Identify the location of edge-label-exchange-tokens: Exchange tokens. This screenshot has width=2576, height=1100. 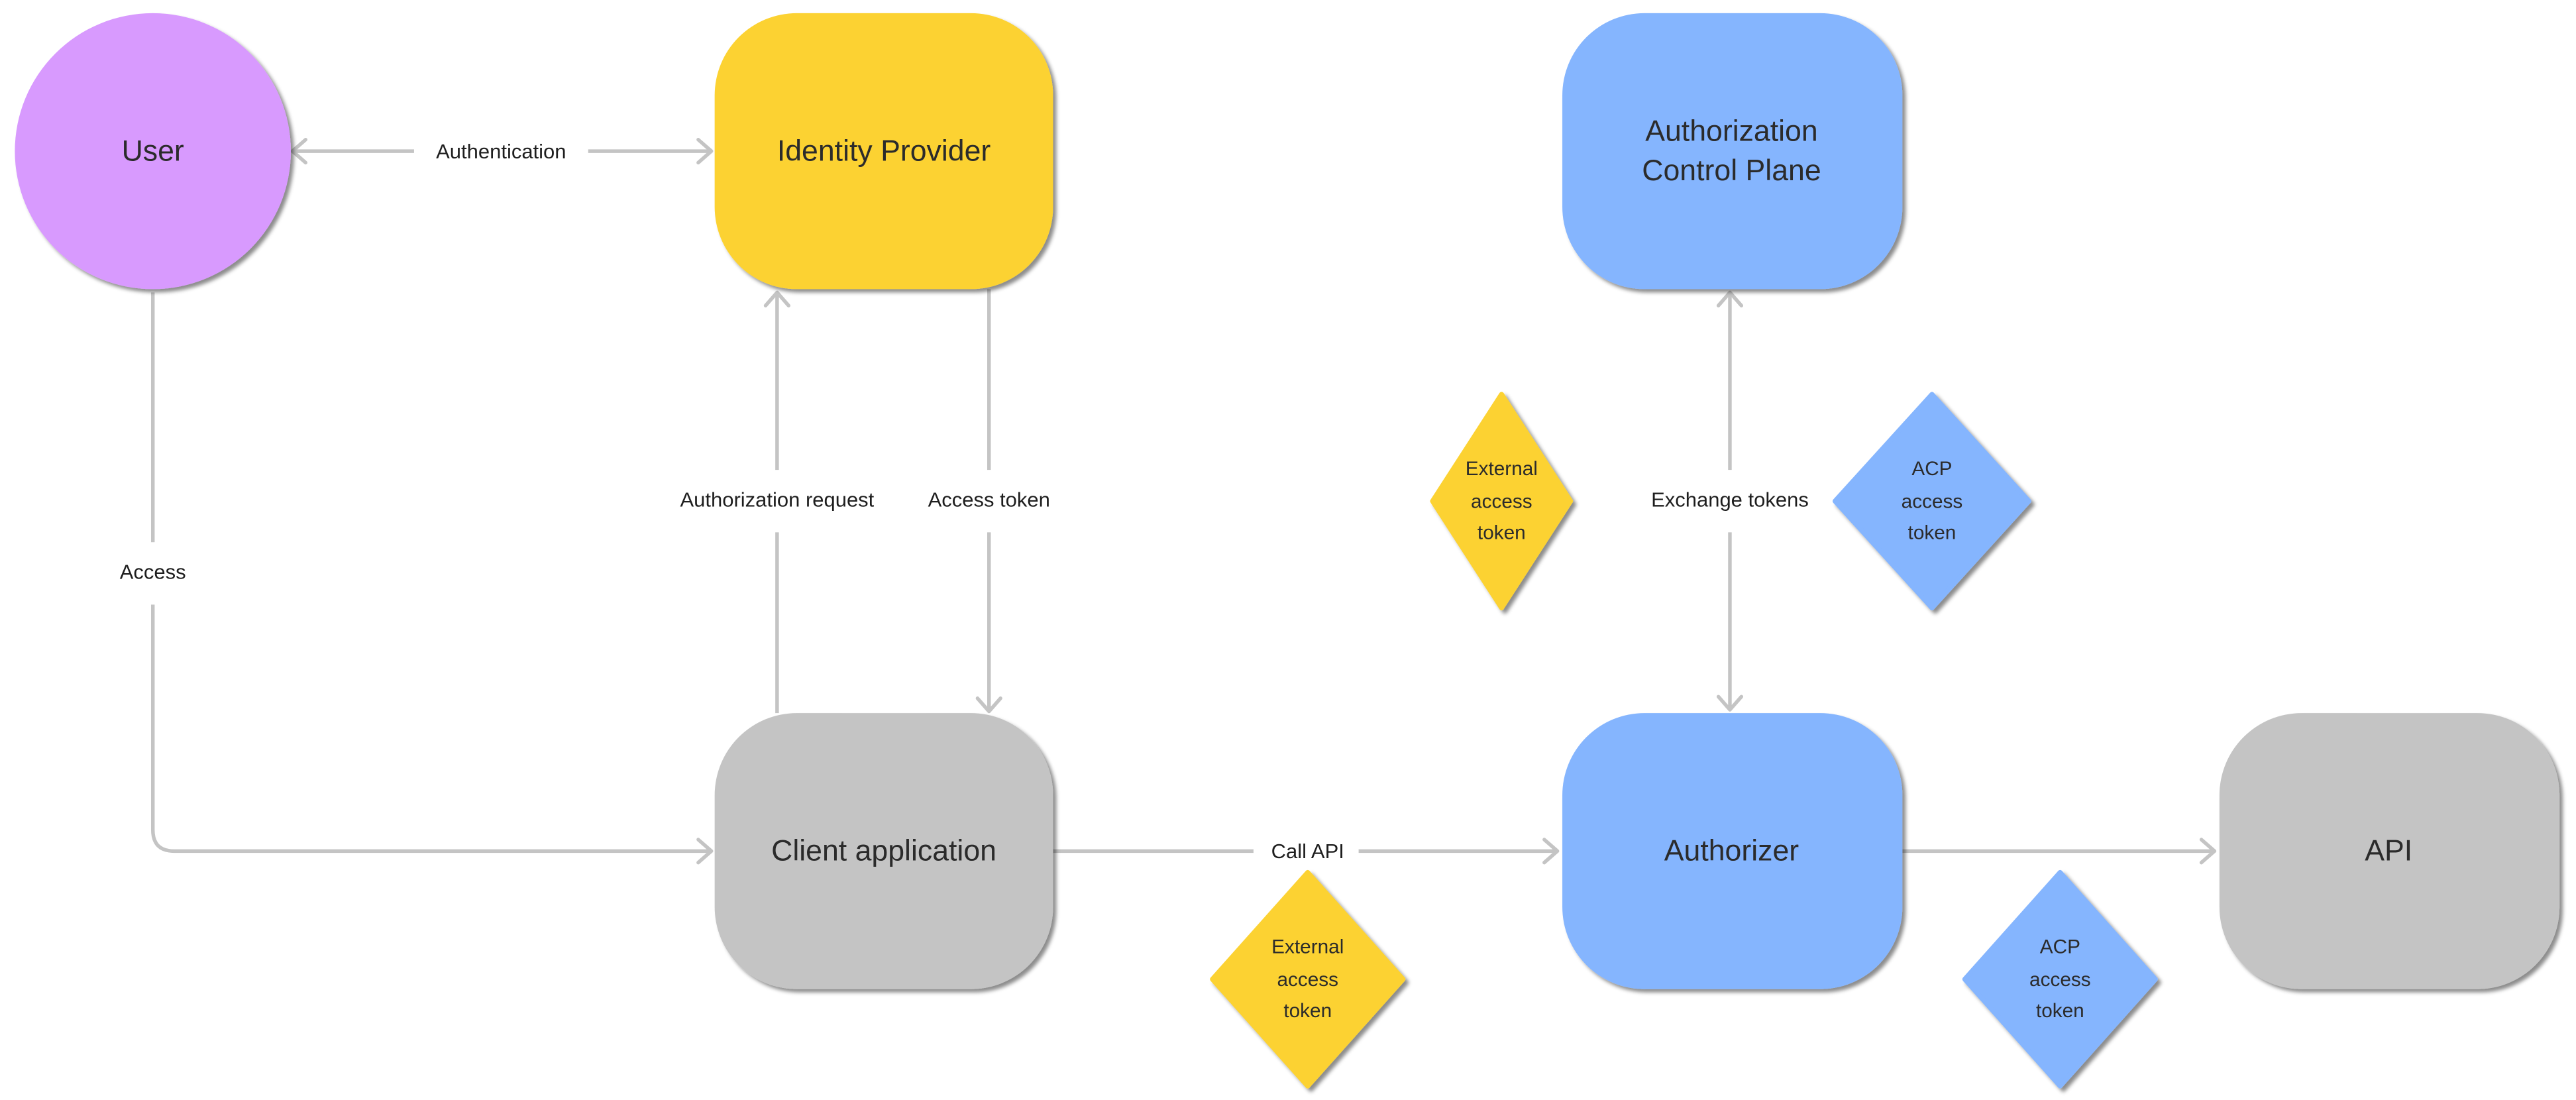
(1730, 499).